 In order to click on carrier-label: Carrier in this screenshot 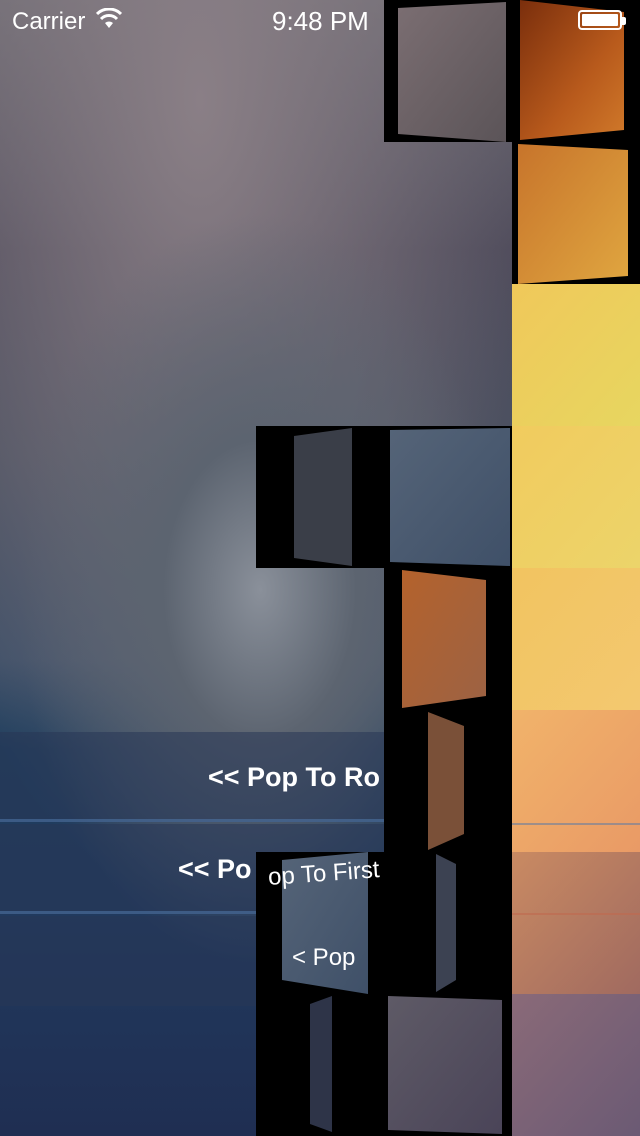, I will do `click(49, 21)`.